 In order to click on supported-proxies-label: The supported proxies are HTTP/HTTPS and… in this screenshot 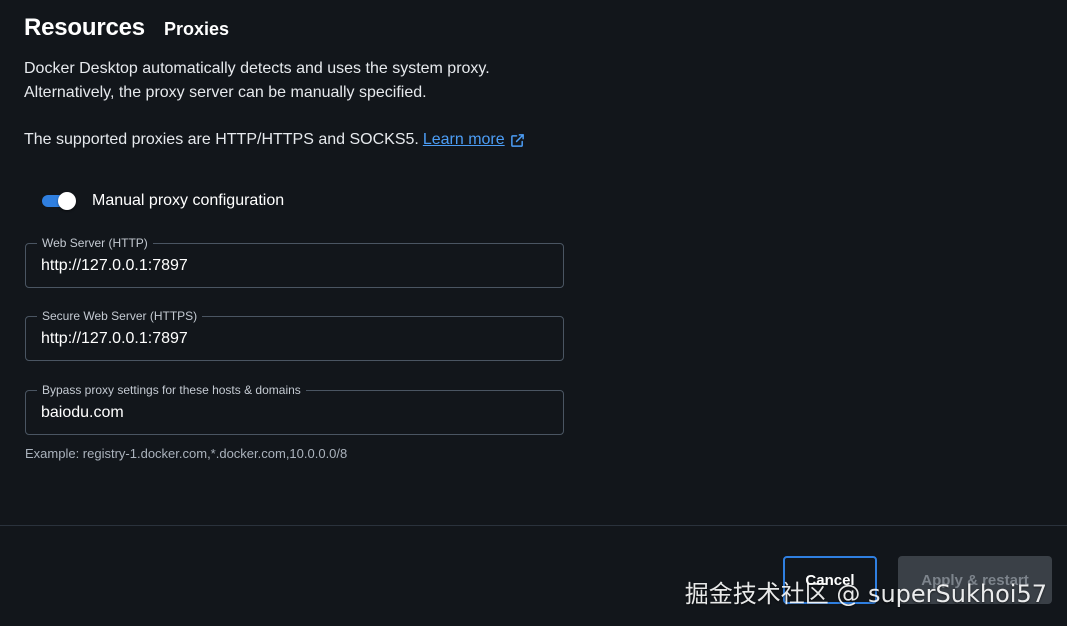, I will do `click(221, 139)`.